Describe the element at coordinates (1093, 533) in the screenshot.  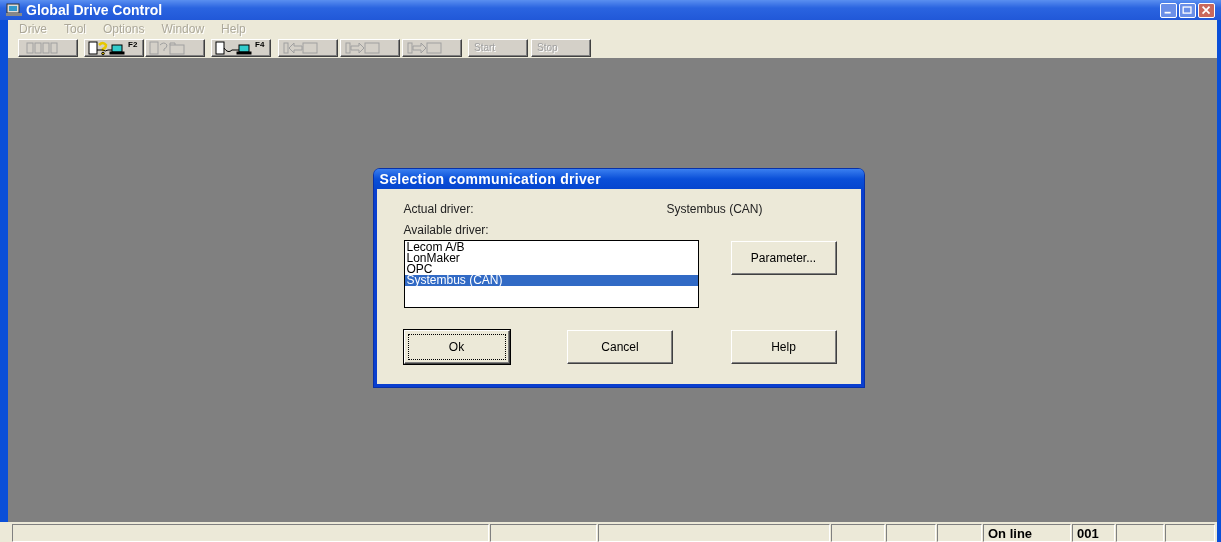
I see `address-status: 001` at that location.